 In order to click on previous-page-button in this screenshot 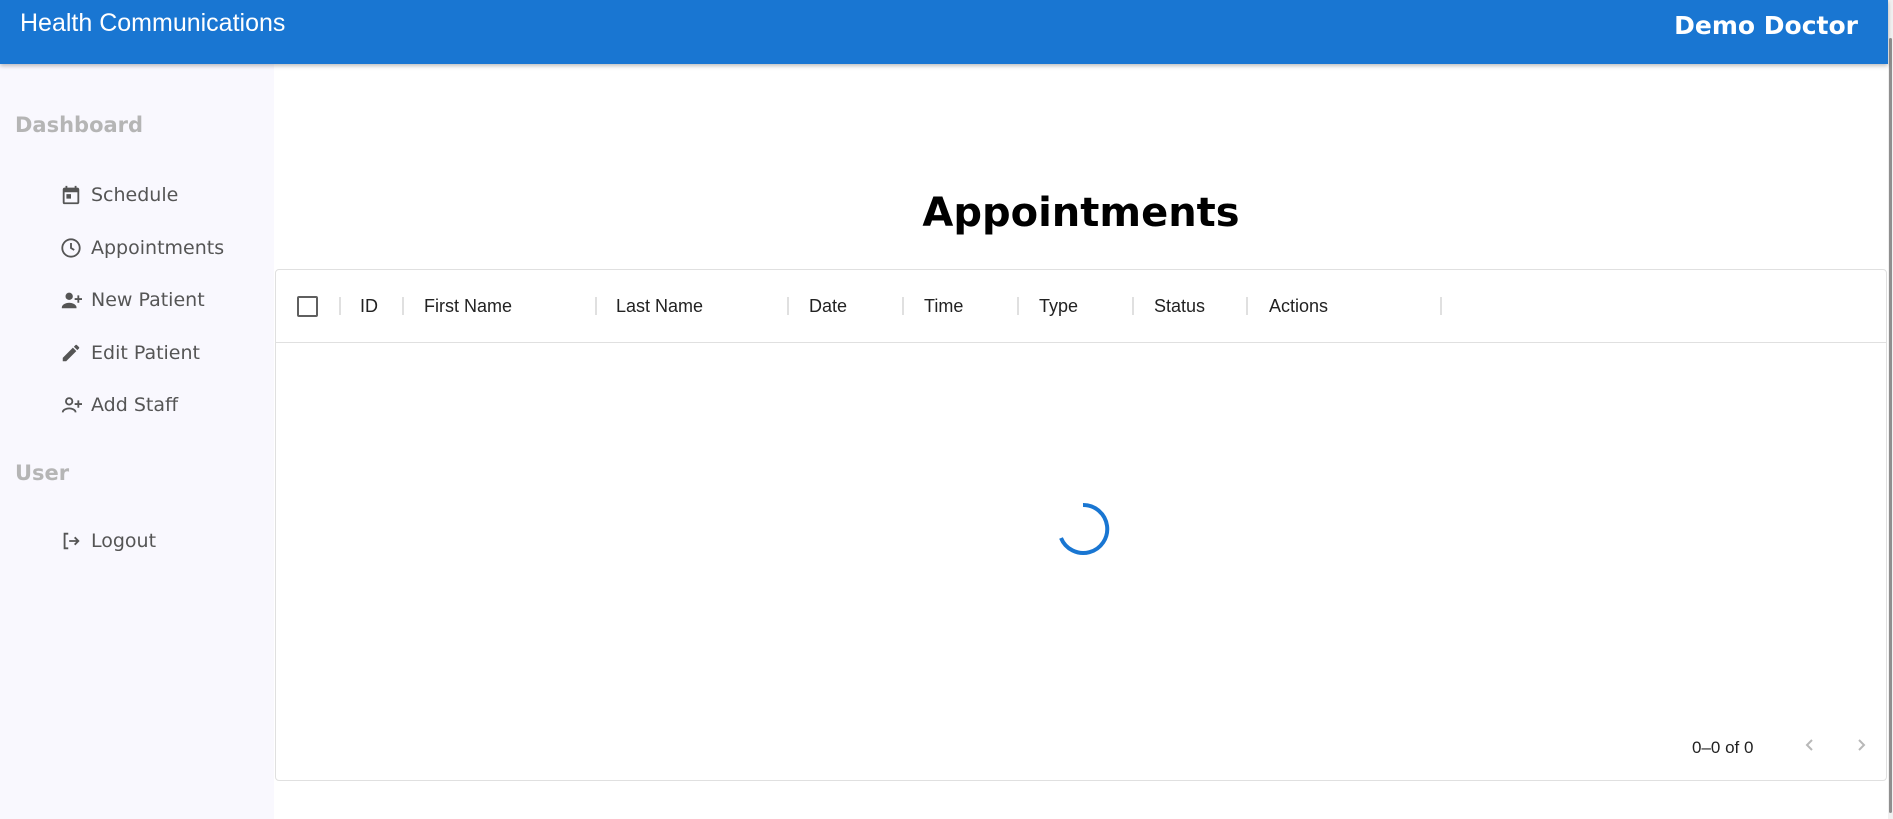, I will do `click(1810, 747)`.